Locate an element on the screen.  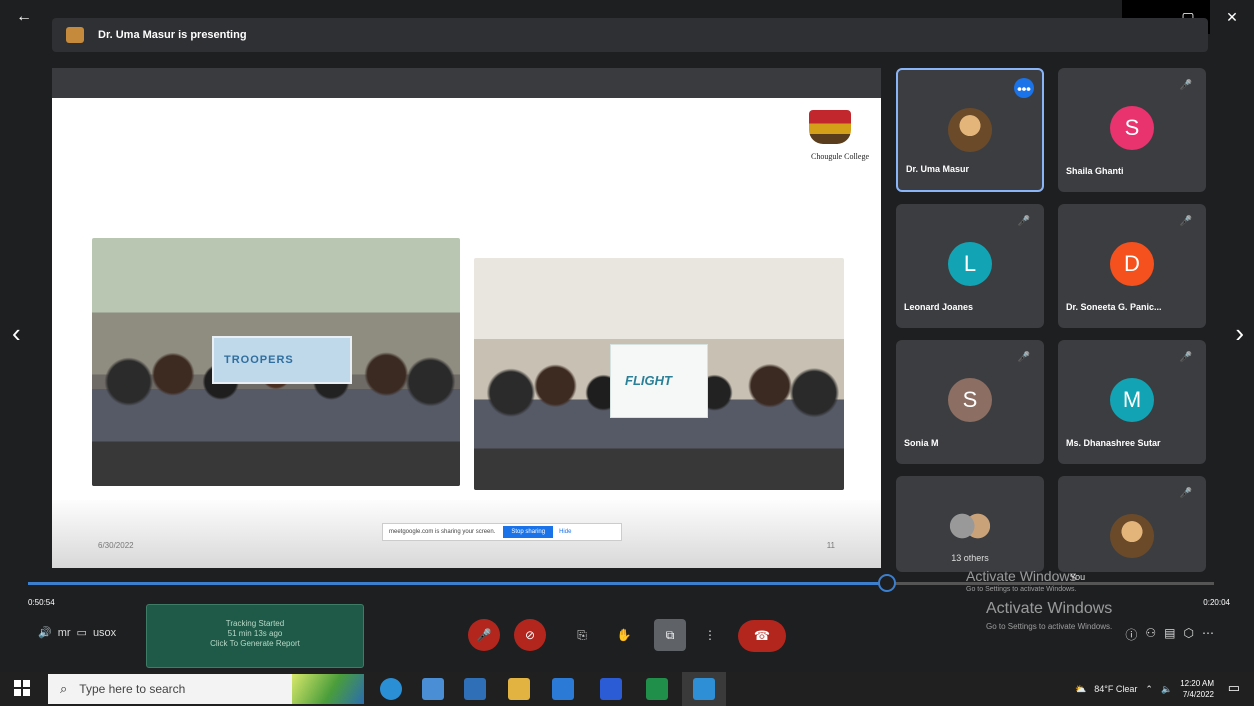
presentation-icon is located at coordinates (75, 35).